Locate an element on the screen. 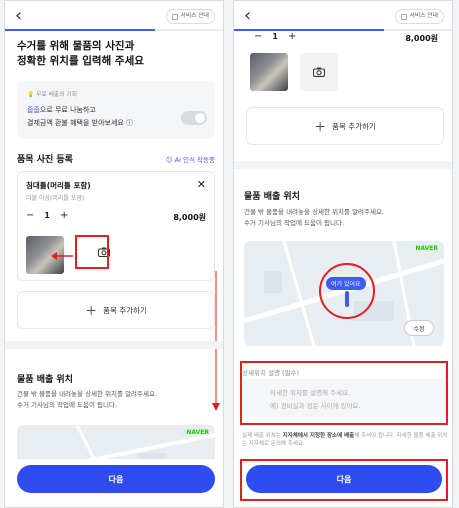 This screenshot has height=508, width=459. location-map: NAVER 여기 있어요 수정 is located at coordinates (344, 293).